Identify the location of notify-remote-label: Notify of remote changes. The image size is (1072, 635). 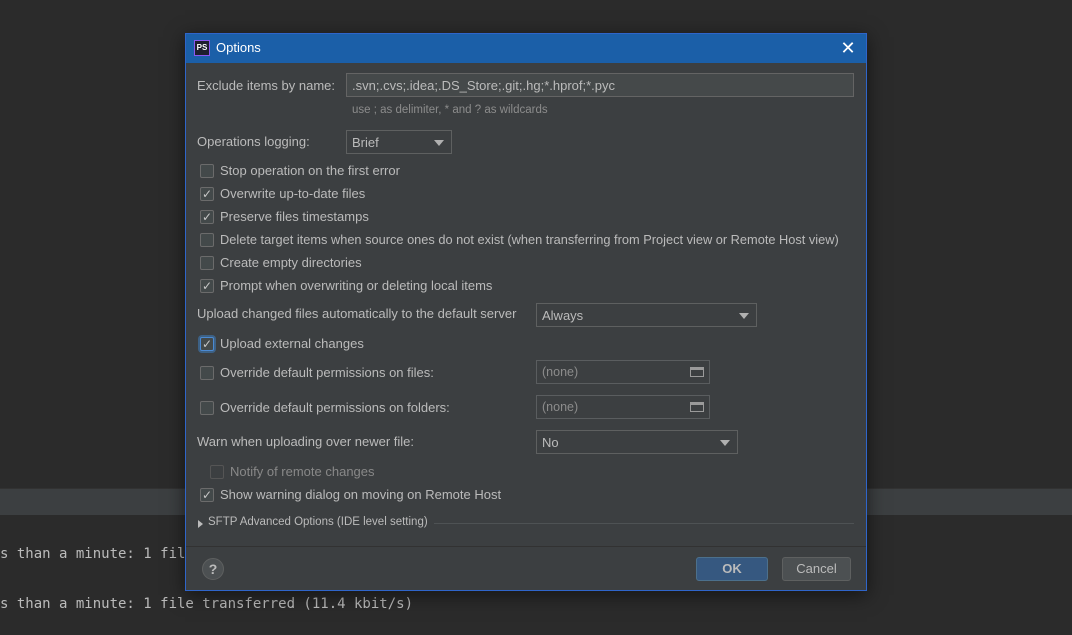
(302, 471).